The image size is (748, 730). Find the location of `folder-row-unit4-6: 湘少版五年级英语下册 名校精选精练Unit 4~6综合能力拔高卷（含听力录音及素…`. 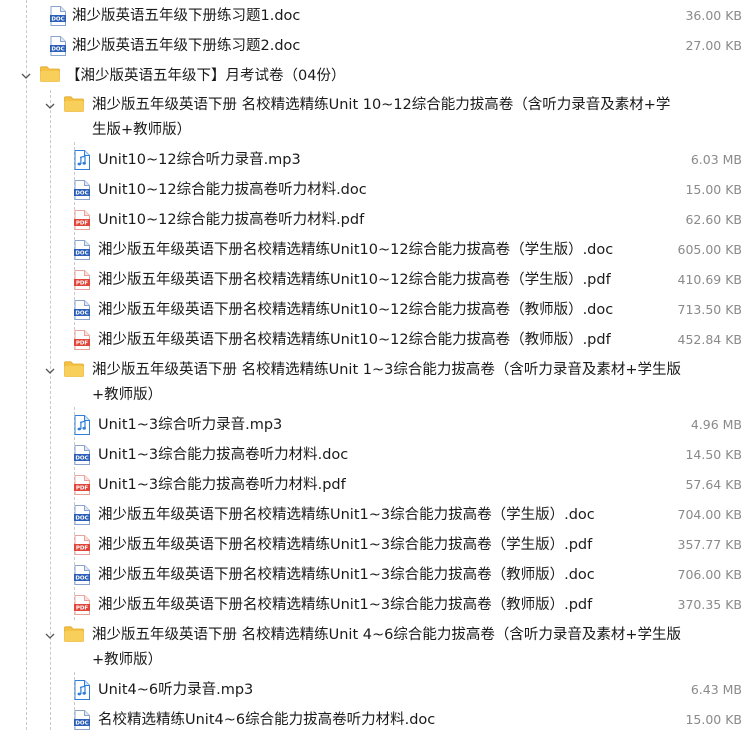

folder-row-unit4-6: 湘少版五年级英语下册 名校精选精练Unit 4~6综合能力拔高卷（含听力录音及素… is located at coordinates (374, 647).